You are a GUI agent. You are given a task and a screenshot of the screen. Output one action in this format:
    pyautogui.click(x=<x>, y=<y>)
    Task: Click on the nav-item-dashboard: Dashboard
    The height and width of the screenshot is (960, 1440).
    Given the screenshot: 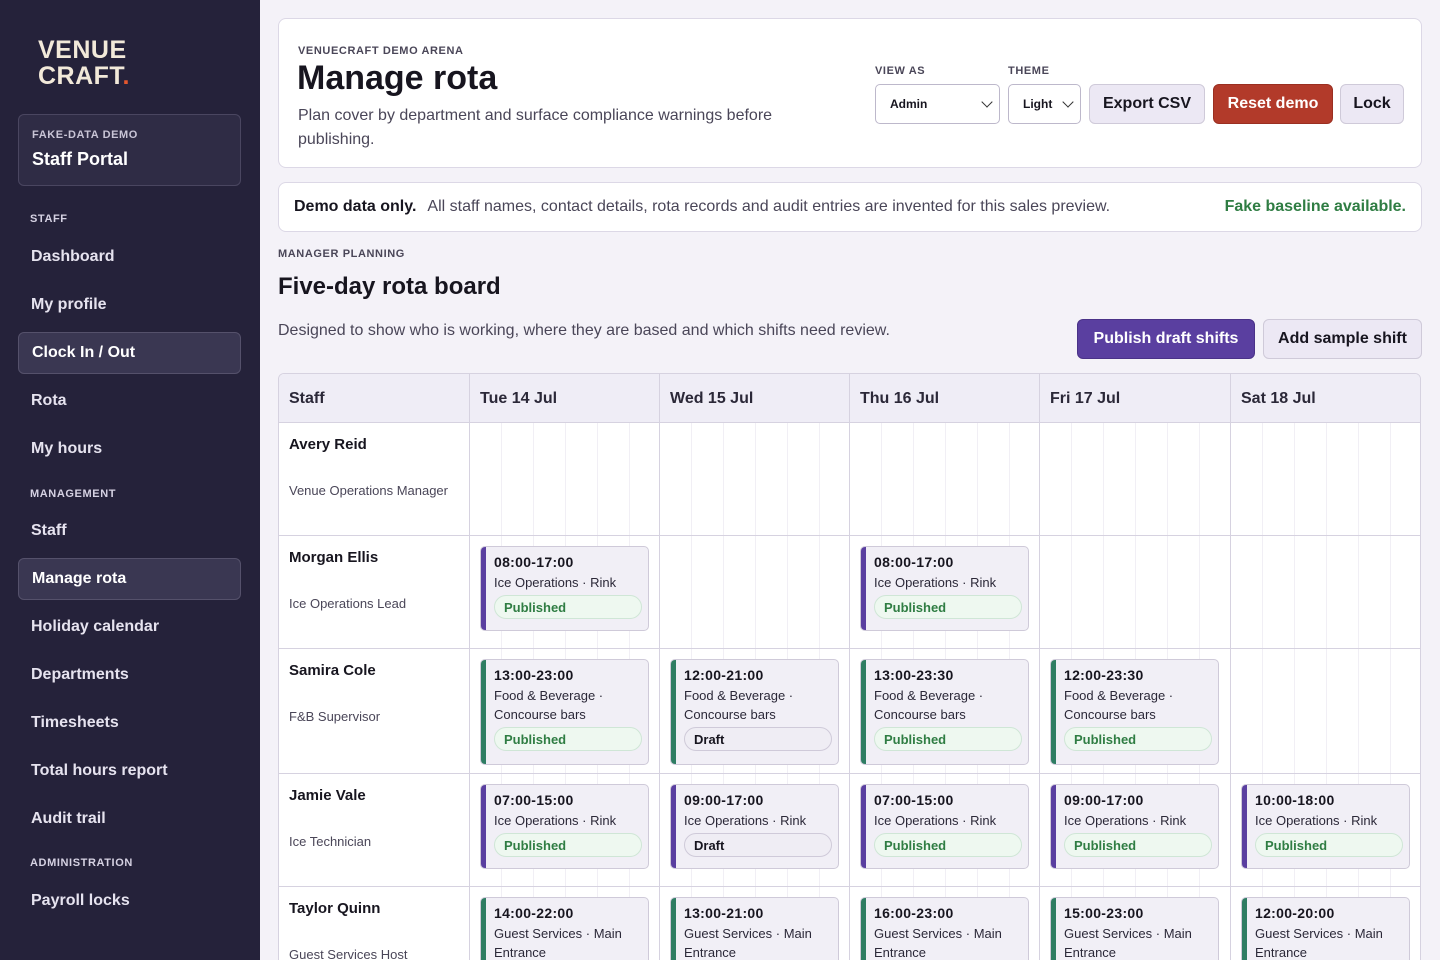 What is the action you would take?
    pyautogui.click(x=129, y=257)
    